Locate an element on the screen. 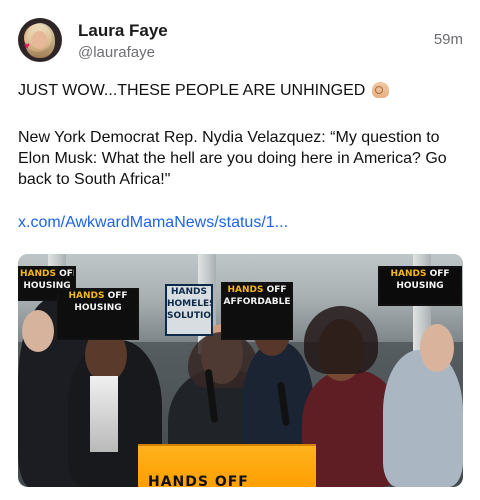 The width and height of the screenshot is (480, 500). author-handle: @laurafaye is located at coordinates (116, 52).